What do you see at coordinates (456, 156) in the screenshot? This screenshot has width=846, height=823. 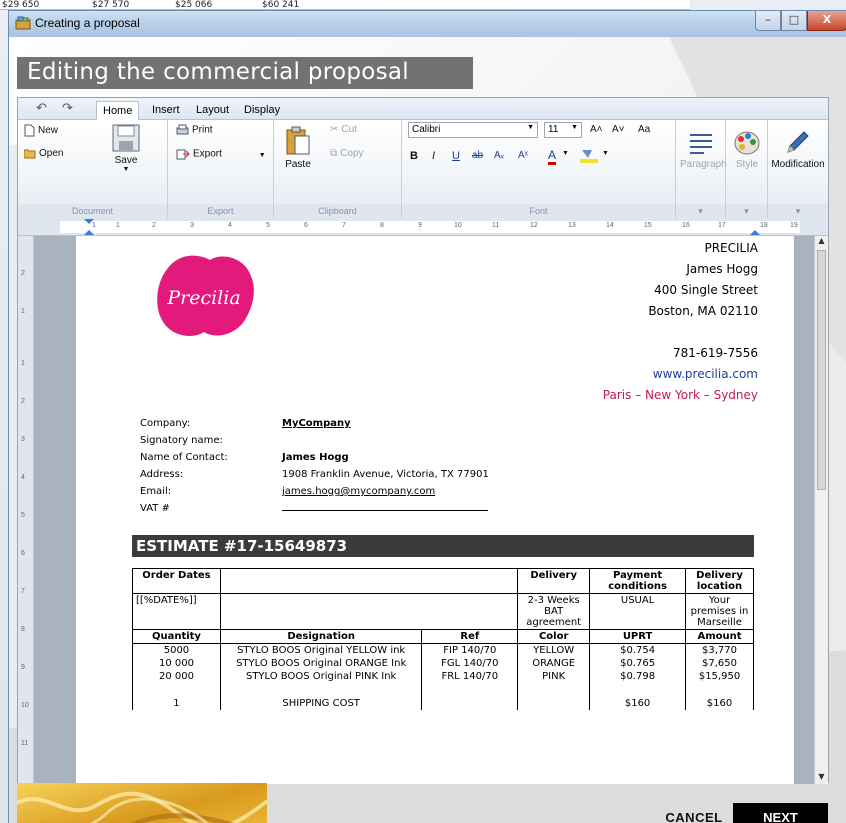 I see `underline-button: U` at bounding box center [456, 156].